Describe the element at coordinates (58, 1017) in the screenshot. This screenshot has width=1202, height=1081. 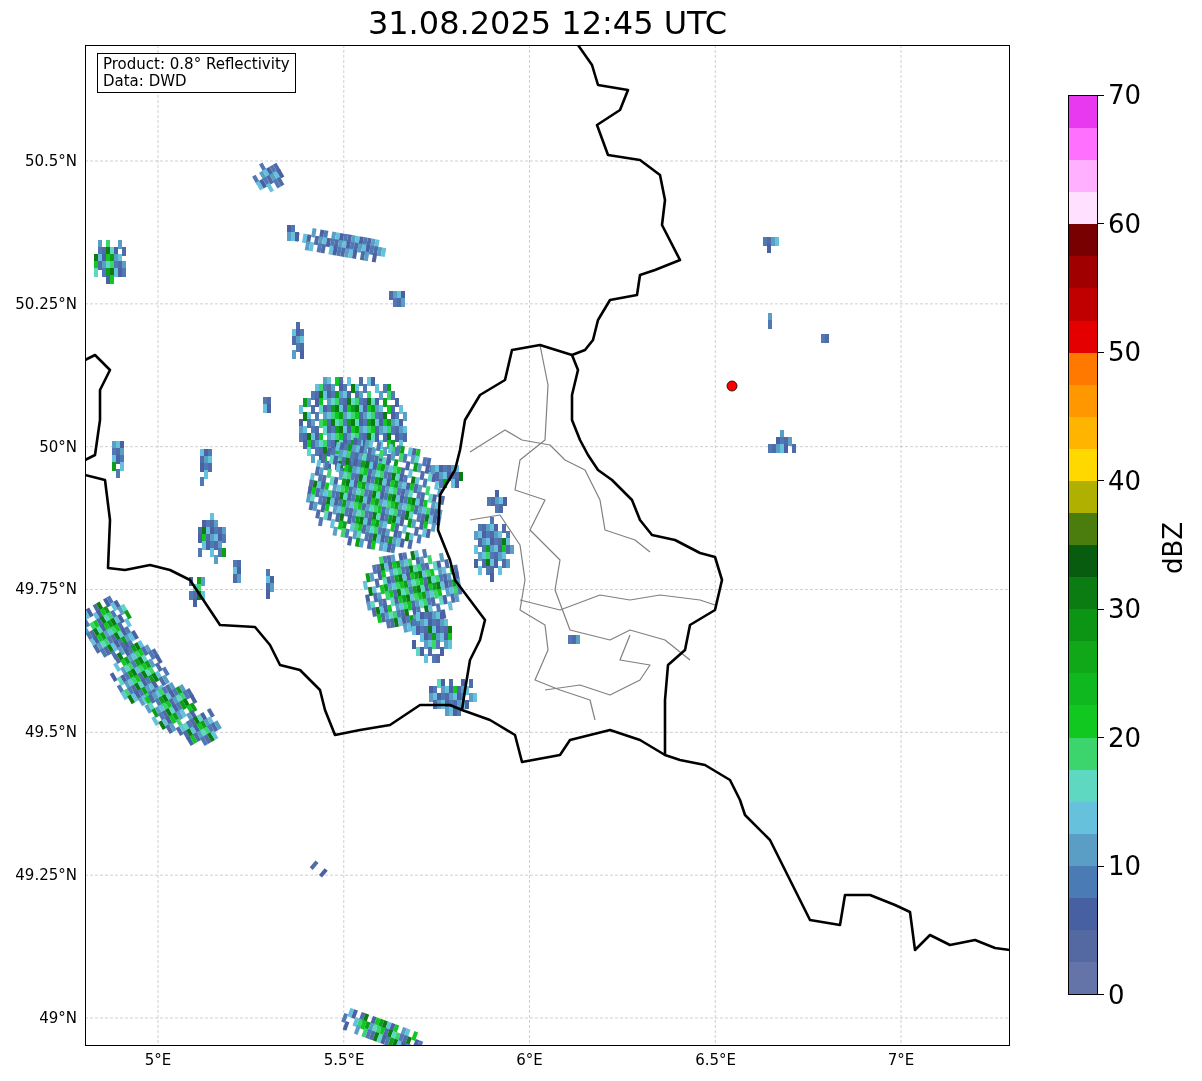
I see `axis-tick-label: 49°N` at that location.